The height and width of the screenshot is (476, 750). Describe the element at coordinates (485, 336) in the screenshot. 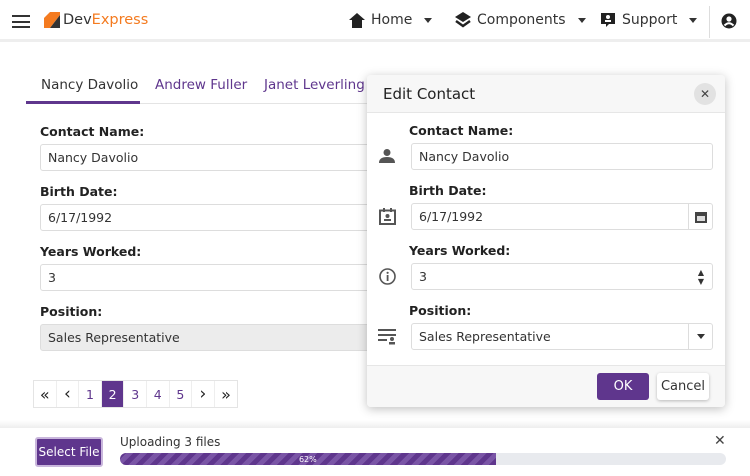

I see `position-value: Sales Representative` at that location.